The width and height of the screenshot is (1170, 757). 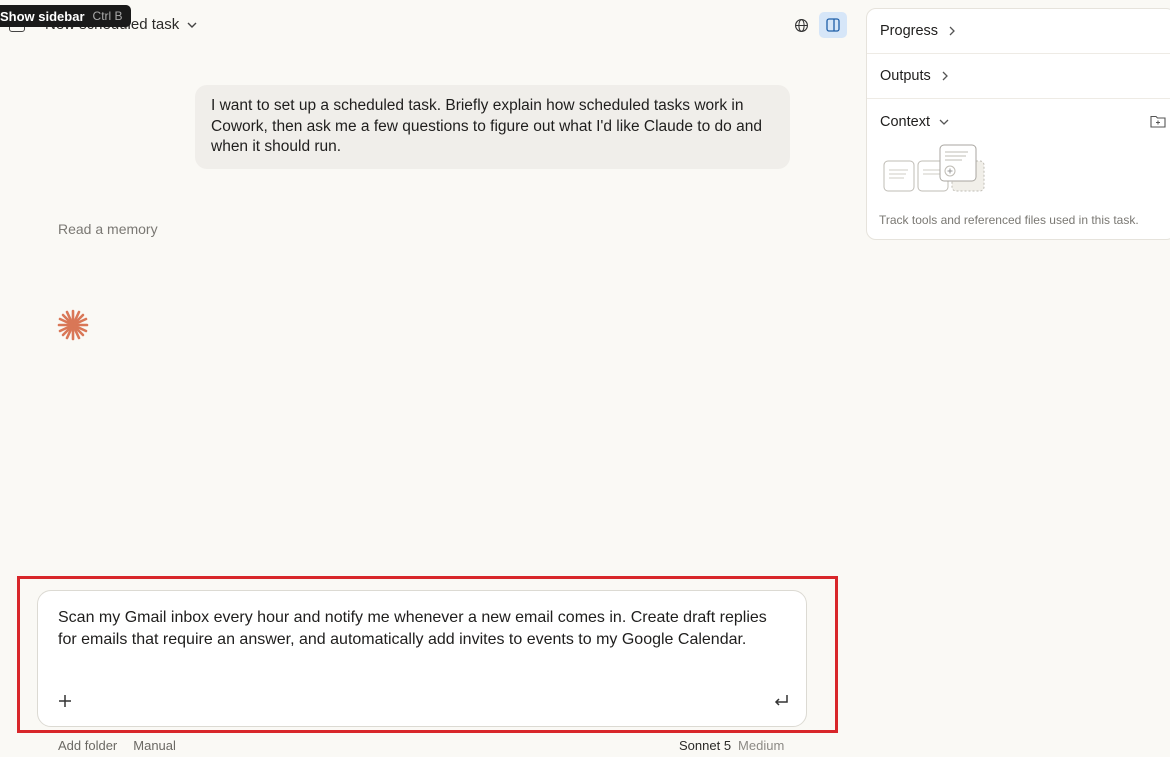 What do you see at coordinates (705, 745) in the screenshot?
I see `model-name: Sonnet 5` at bounding box center [705, 745].